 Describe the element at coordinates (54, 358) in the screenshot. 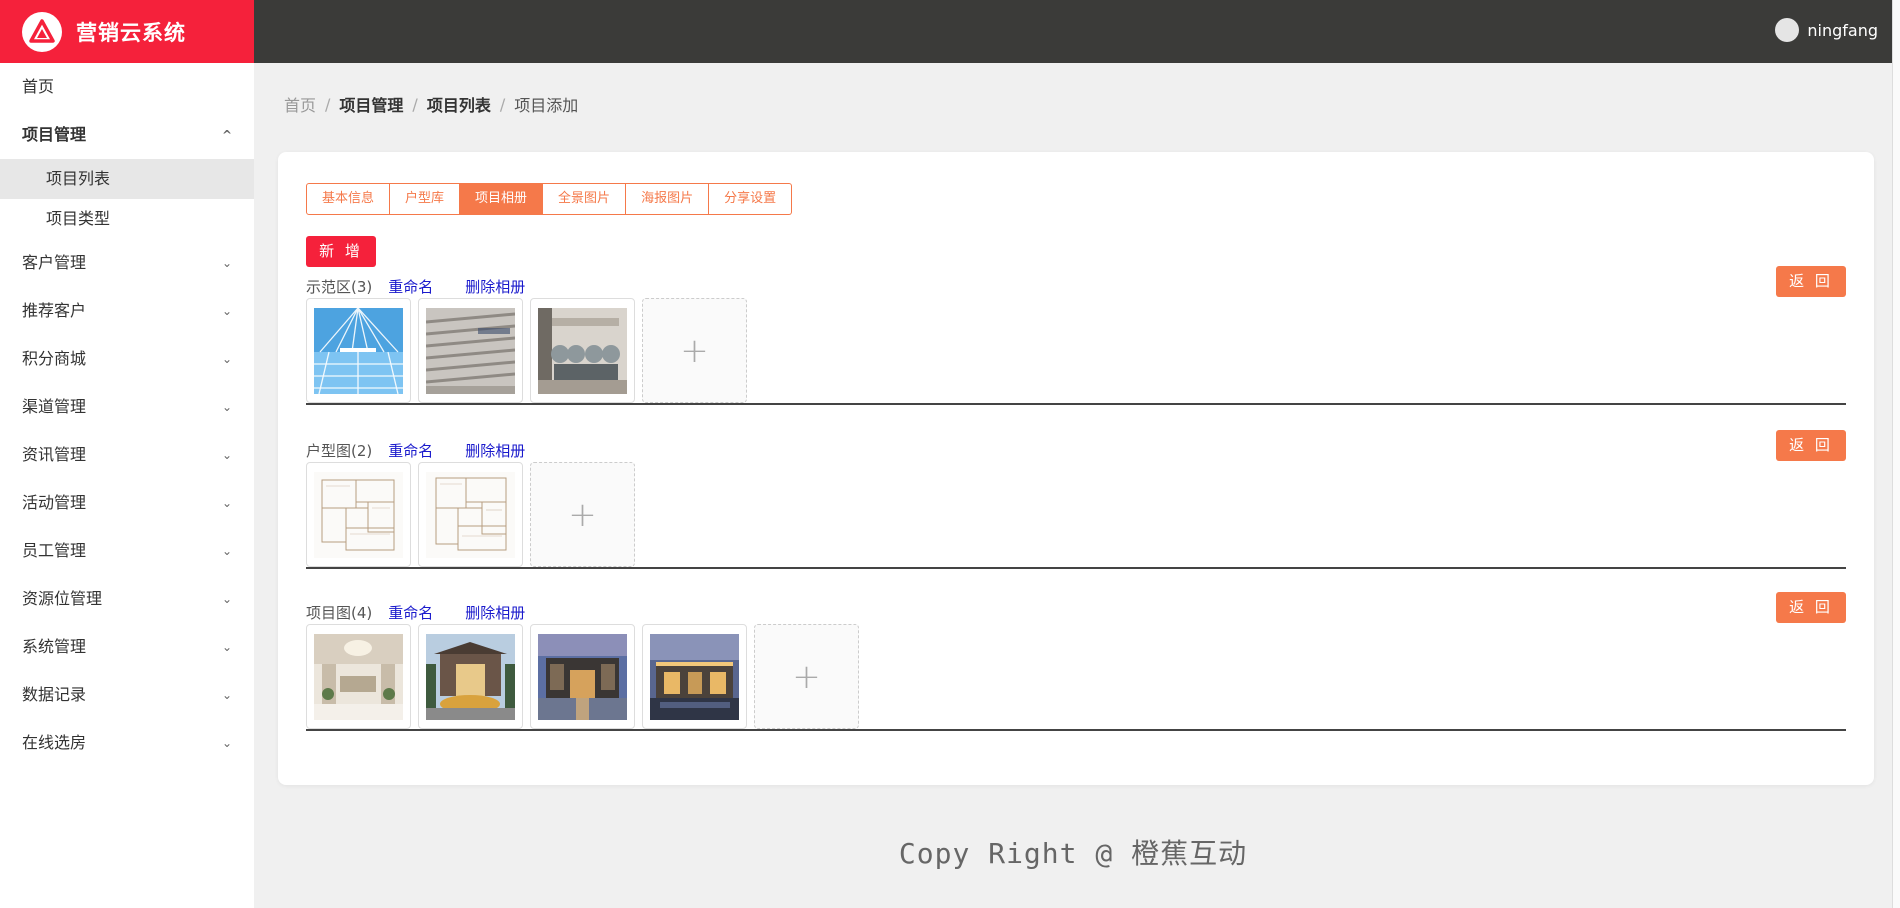

I see `sidebar-item-label: 积分商城` at that location.